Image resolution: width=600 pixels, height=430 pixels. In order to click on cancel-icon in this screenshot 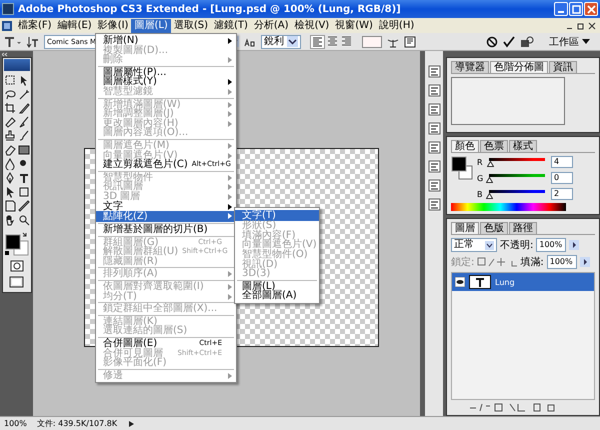, I will do `click(492, 42)`.